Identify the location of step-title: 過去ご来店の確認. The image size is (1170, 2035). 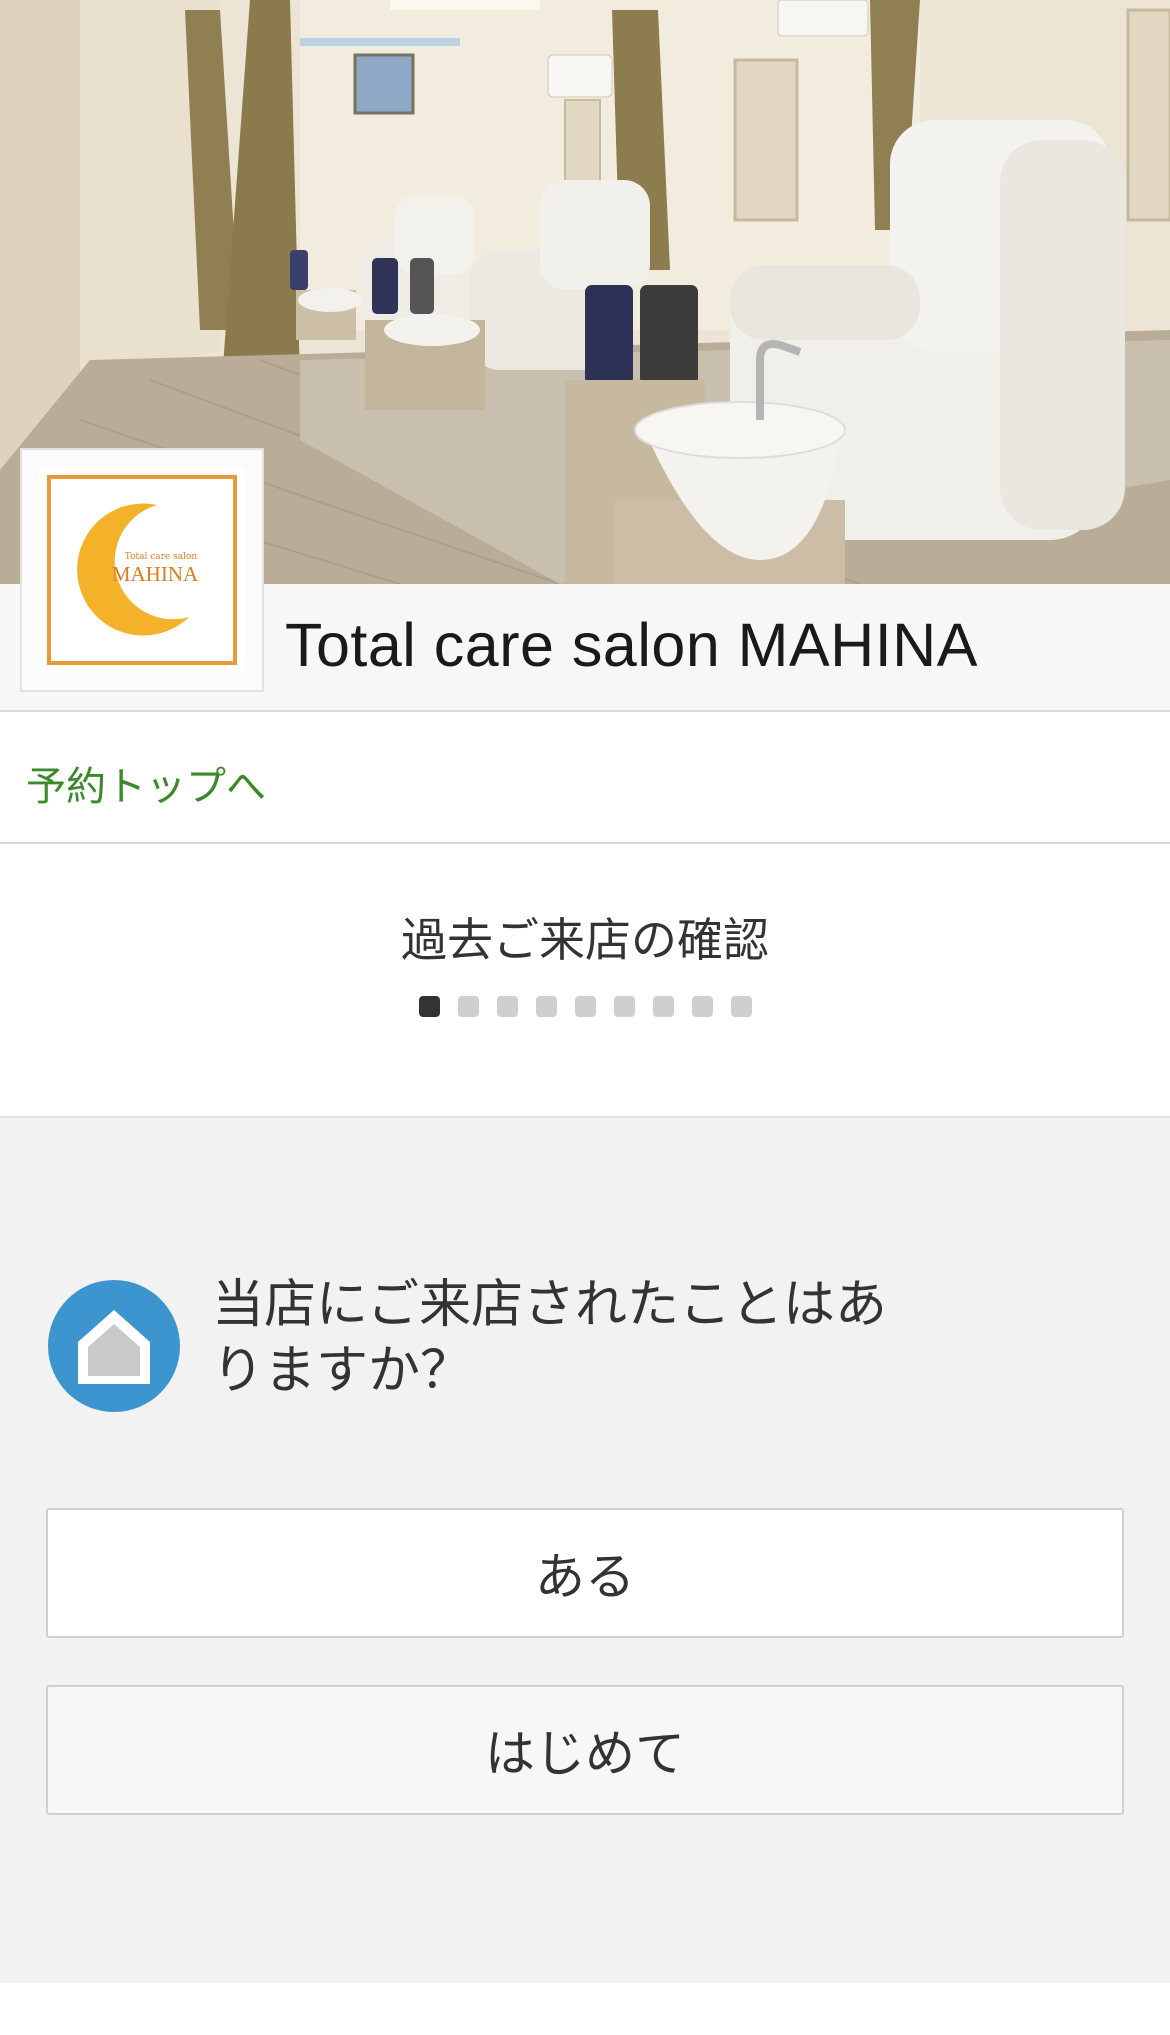
(585, 940).